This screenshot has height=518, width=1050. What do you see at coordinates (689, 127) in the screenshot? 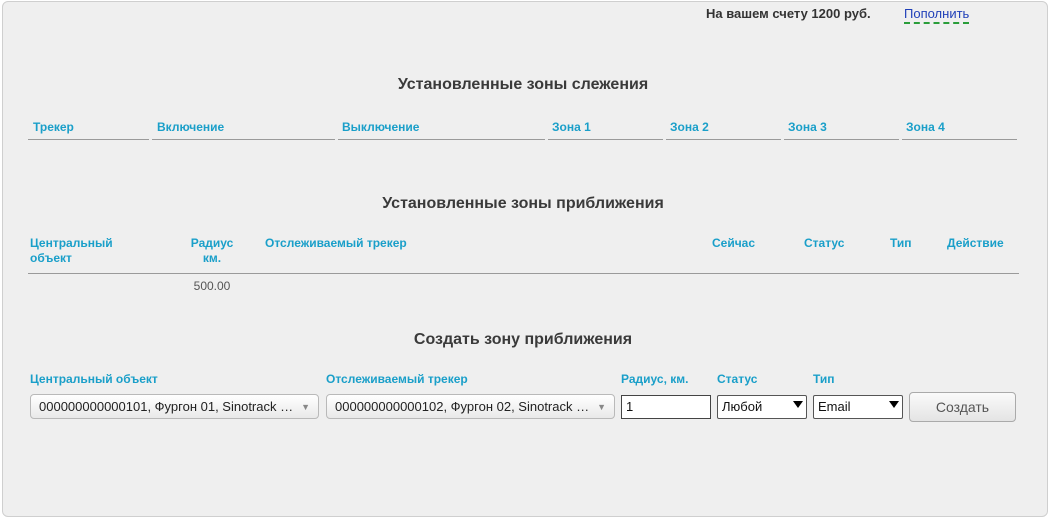
I see `col-zone-2: Зона 2` at bounding box center [689, 127].